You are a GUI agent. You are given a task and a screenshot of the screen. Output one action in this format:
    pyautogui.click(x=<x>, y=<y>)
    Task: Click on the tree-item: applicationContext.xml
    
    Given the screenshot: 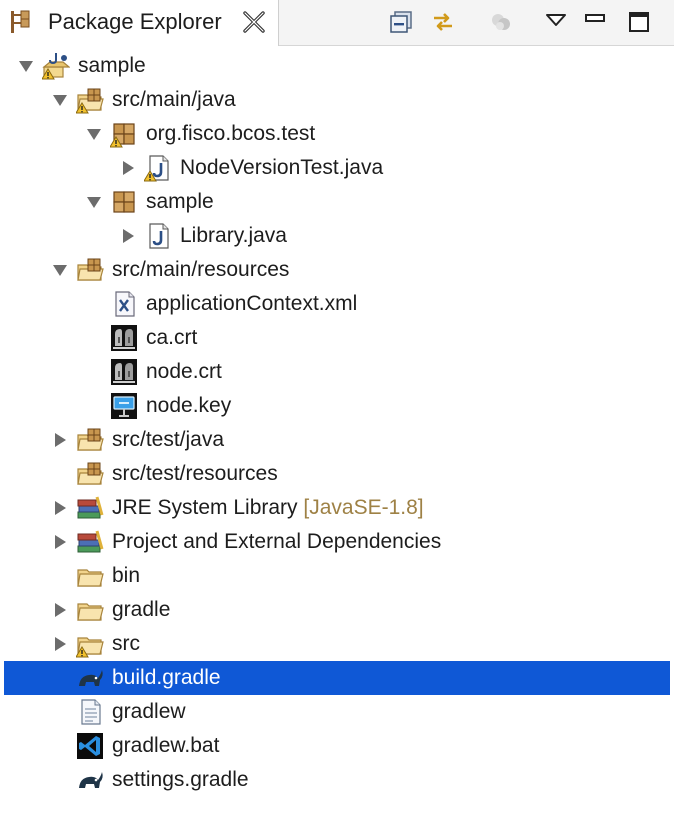 What is the action you would take?
    pyautogui.click(x=337, y=304)
    